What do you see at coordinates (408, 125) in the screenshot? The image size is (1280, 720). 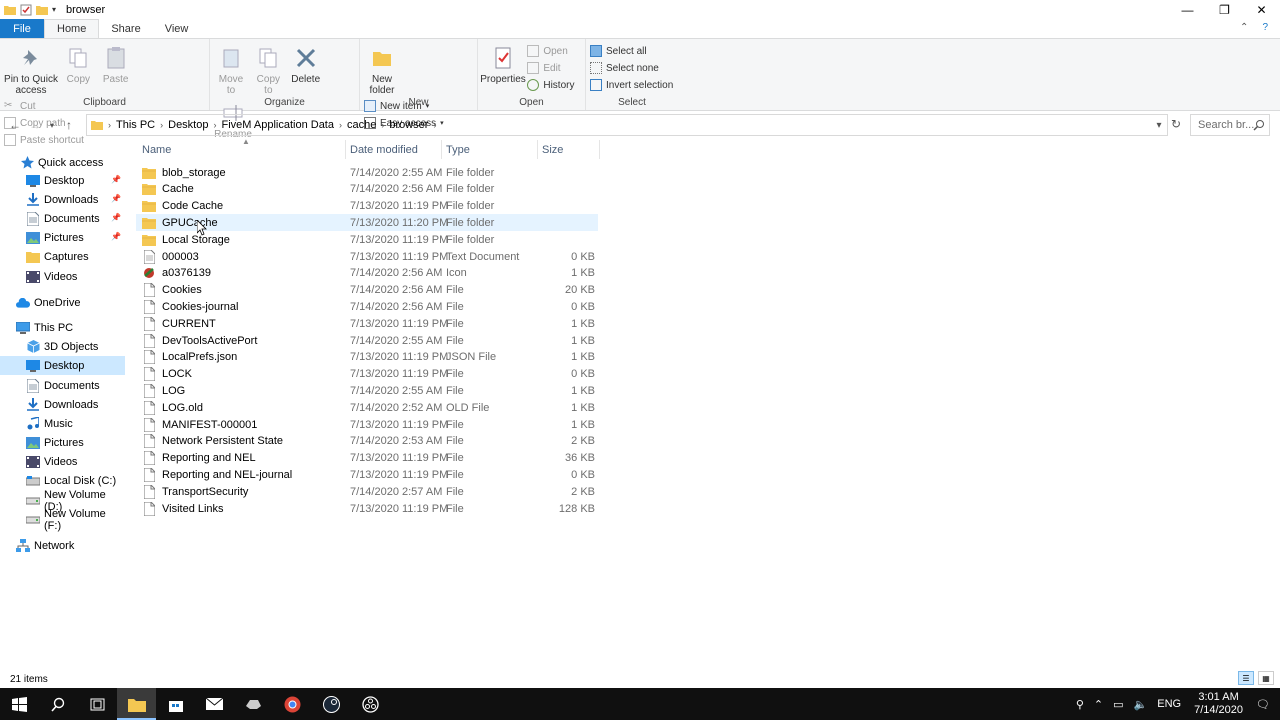 I see `breadcrumb-browser: browser` at bounding box center [408, 125].